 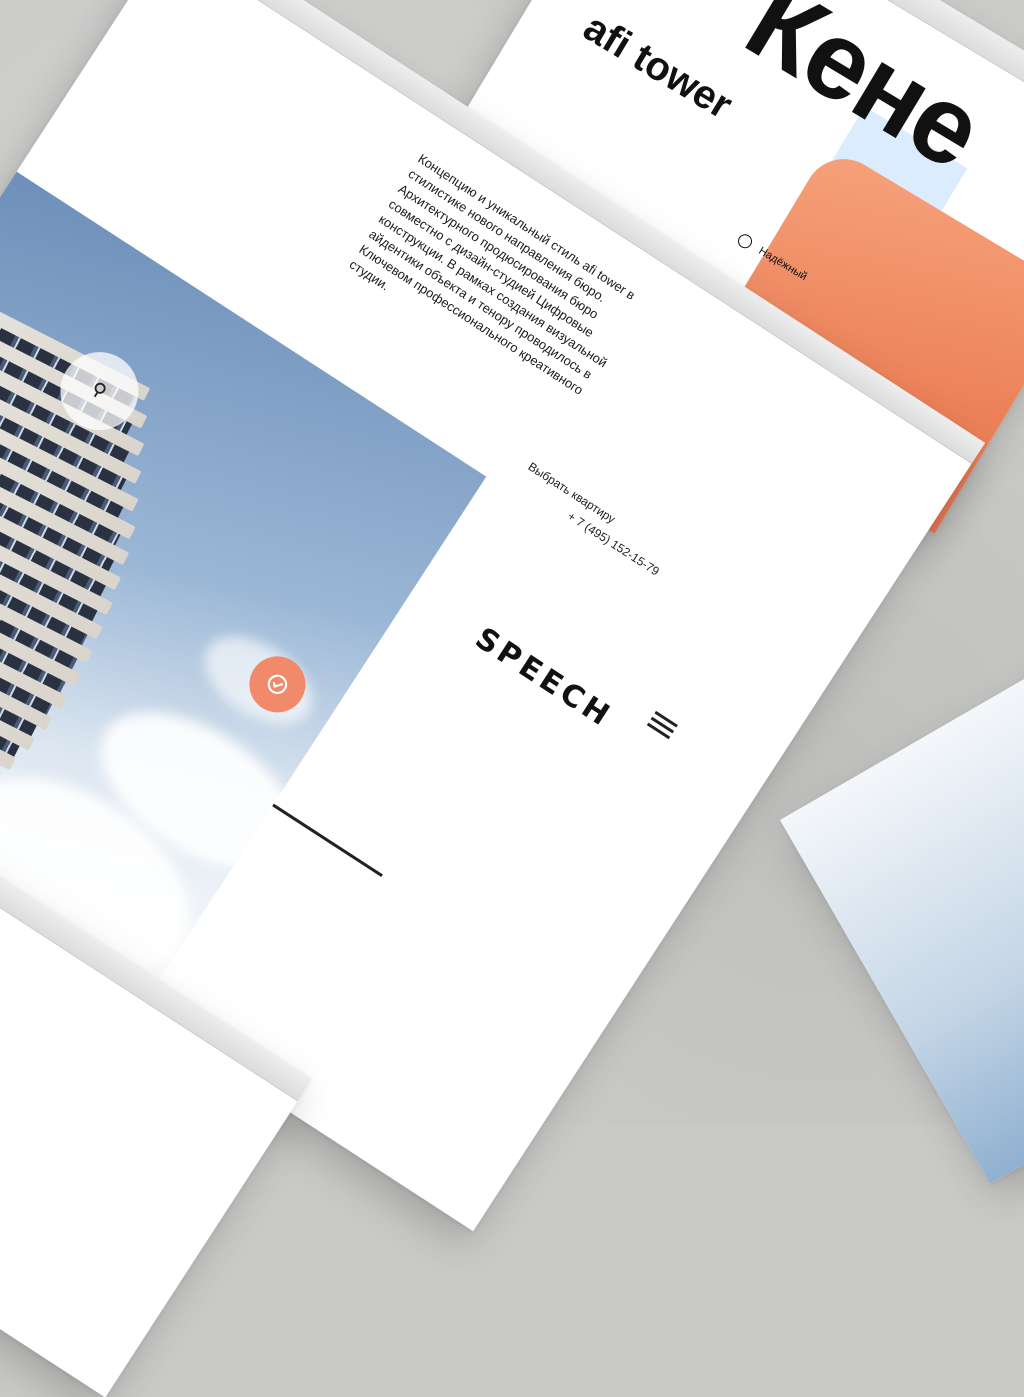 I want to click on speech-logo: SPEECH, so click(x=544, y=678).